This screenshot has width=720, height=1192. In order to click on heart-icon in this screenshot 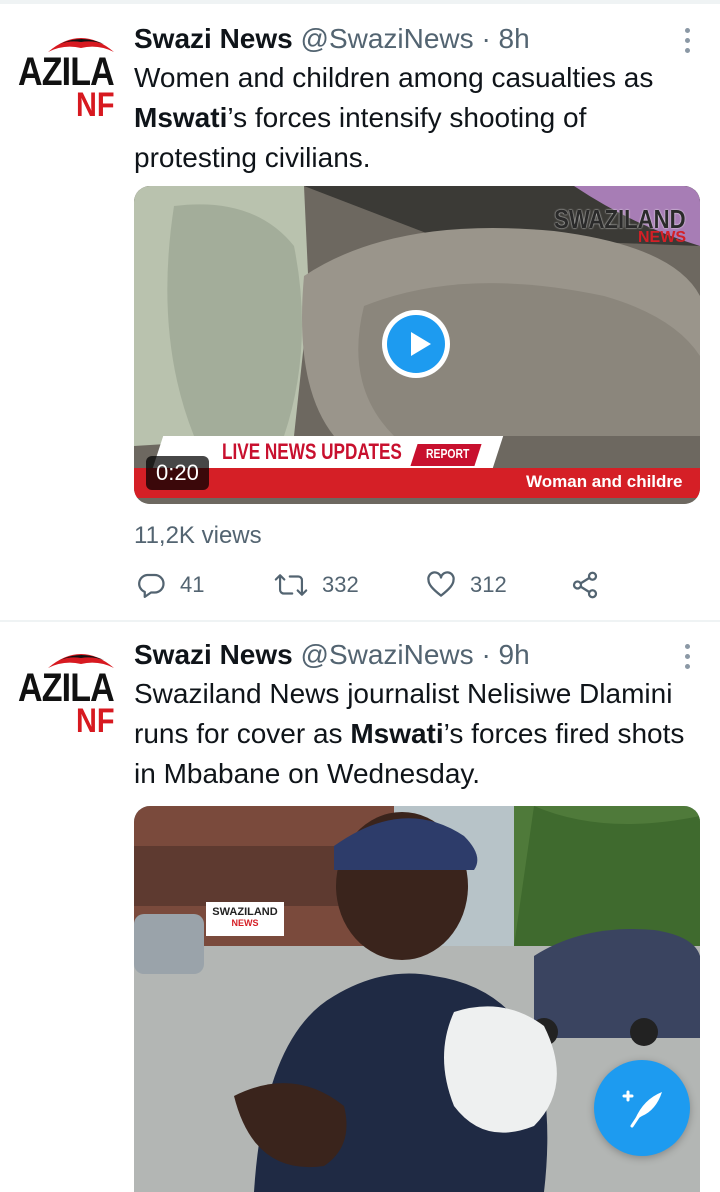, I will do `click(441, 584)`.